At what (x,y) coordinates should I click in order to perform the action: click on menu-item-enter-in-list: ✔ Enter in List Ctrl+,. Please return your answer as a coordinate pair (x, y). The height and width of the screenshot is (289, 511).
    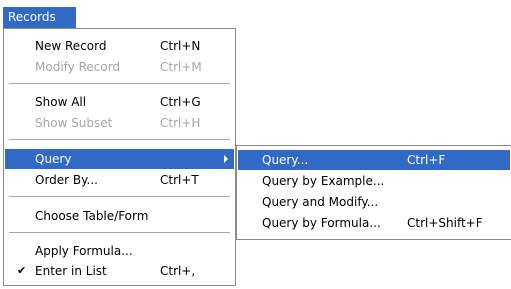
    Looking at the image, I should click on (119, 271).